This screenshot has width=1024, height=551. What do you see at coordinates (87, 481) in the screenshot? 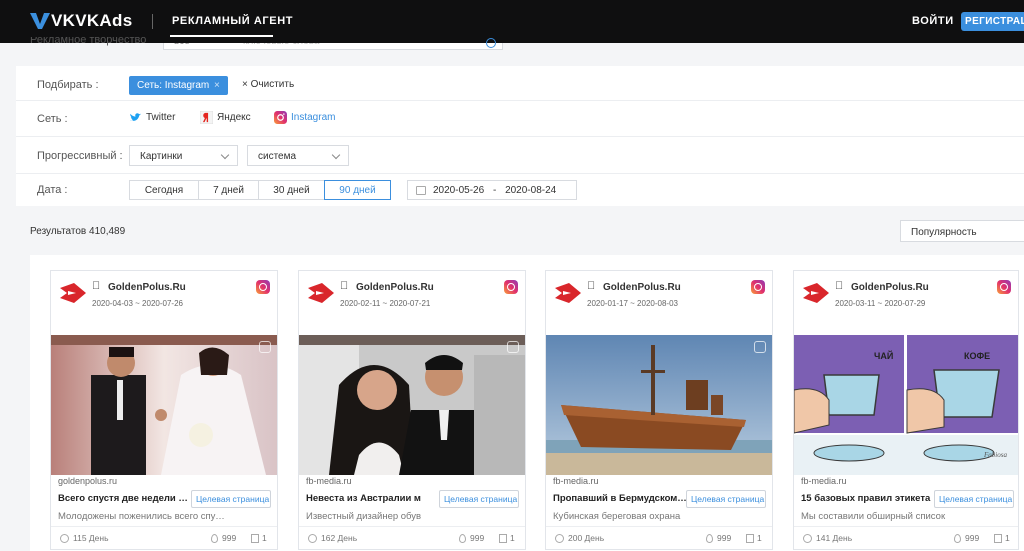
I see `ad-domain: goldenpolus.ru` at bounding box center [87, 481].